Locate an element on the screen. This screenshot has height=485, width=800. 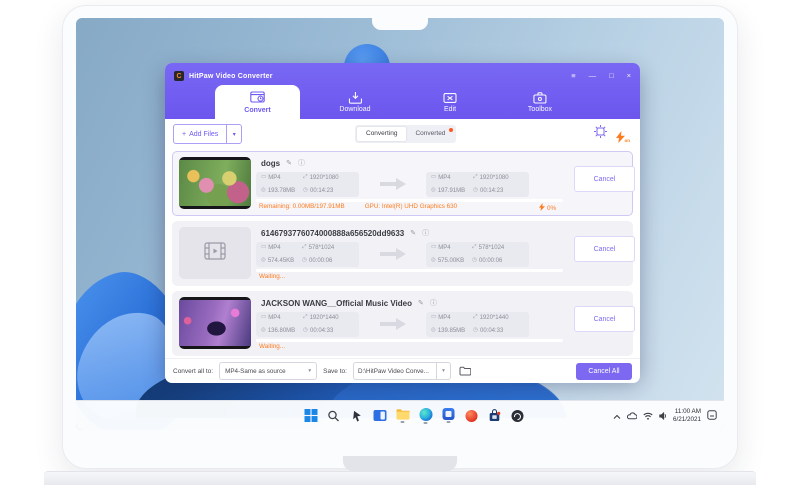
file-row-dogs: dogs ✎ ⓘ ▭ MP4 ◎ 193.78MB ⤢ 1920*1080 ◷ 0 is located at coordinates (403, 183).